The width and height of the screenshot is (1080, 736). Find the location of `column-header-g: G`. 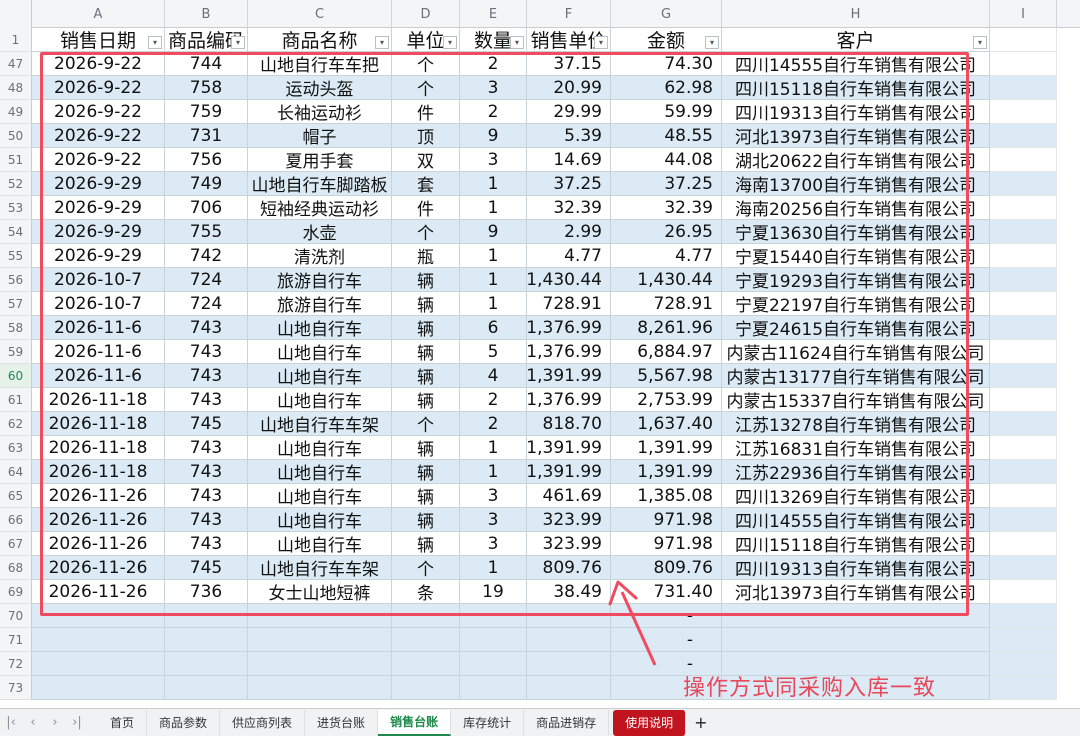

column-header-g: G is located at coordinates (666, 14).